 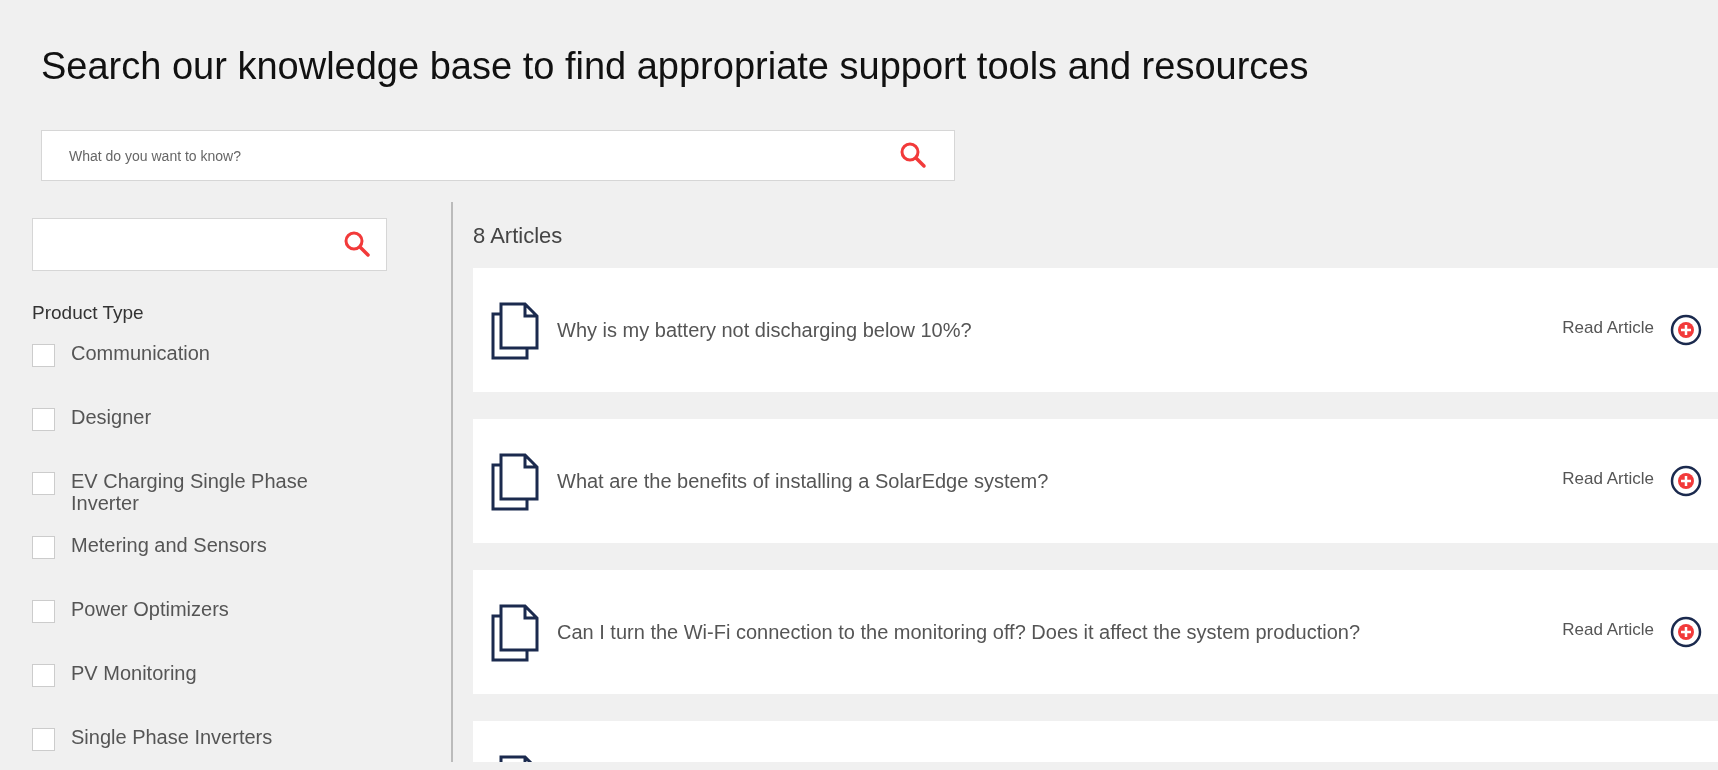 What do you see at coordinates (88, 313) in the screenshot?
I see `filter-title: Product Type` at bounding box center [88, 313].